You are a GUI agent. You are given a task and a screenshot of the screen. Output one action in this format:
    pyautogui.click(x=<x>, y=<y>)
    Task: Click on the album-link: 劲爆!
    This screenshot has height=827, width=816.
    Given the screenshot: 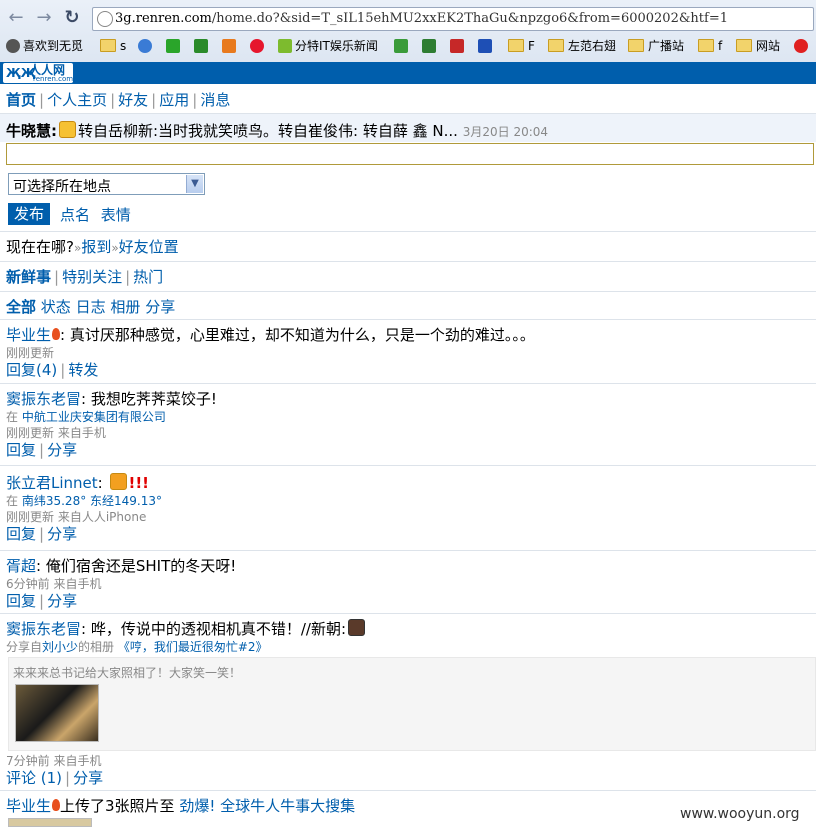 What is the action you would take?
    pyautogui.click(x=197, y=806)
    